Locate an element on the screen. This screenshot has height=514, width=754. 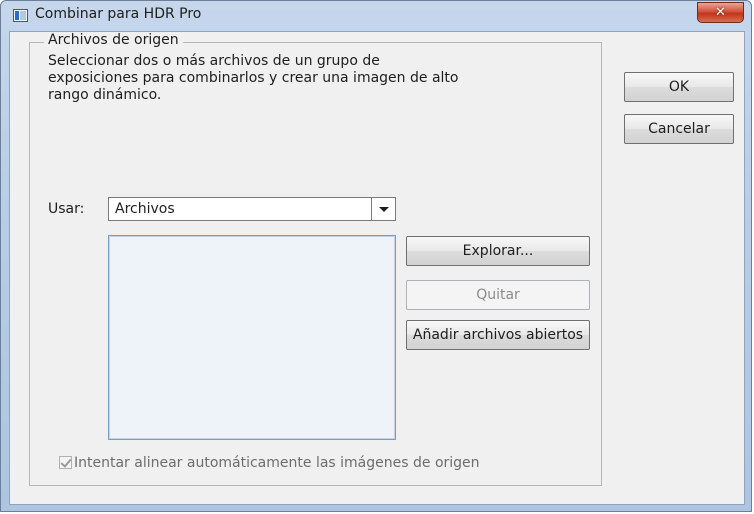
close-button: ✕ is located at coordinates (720, 12).